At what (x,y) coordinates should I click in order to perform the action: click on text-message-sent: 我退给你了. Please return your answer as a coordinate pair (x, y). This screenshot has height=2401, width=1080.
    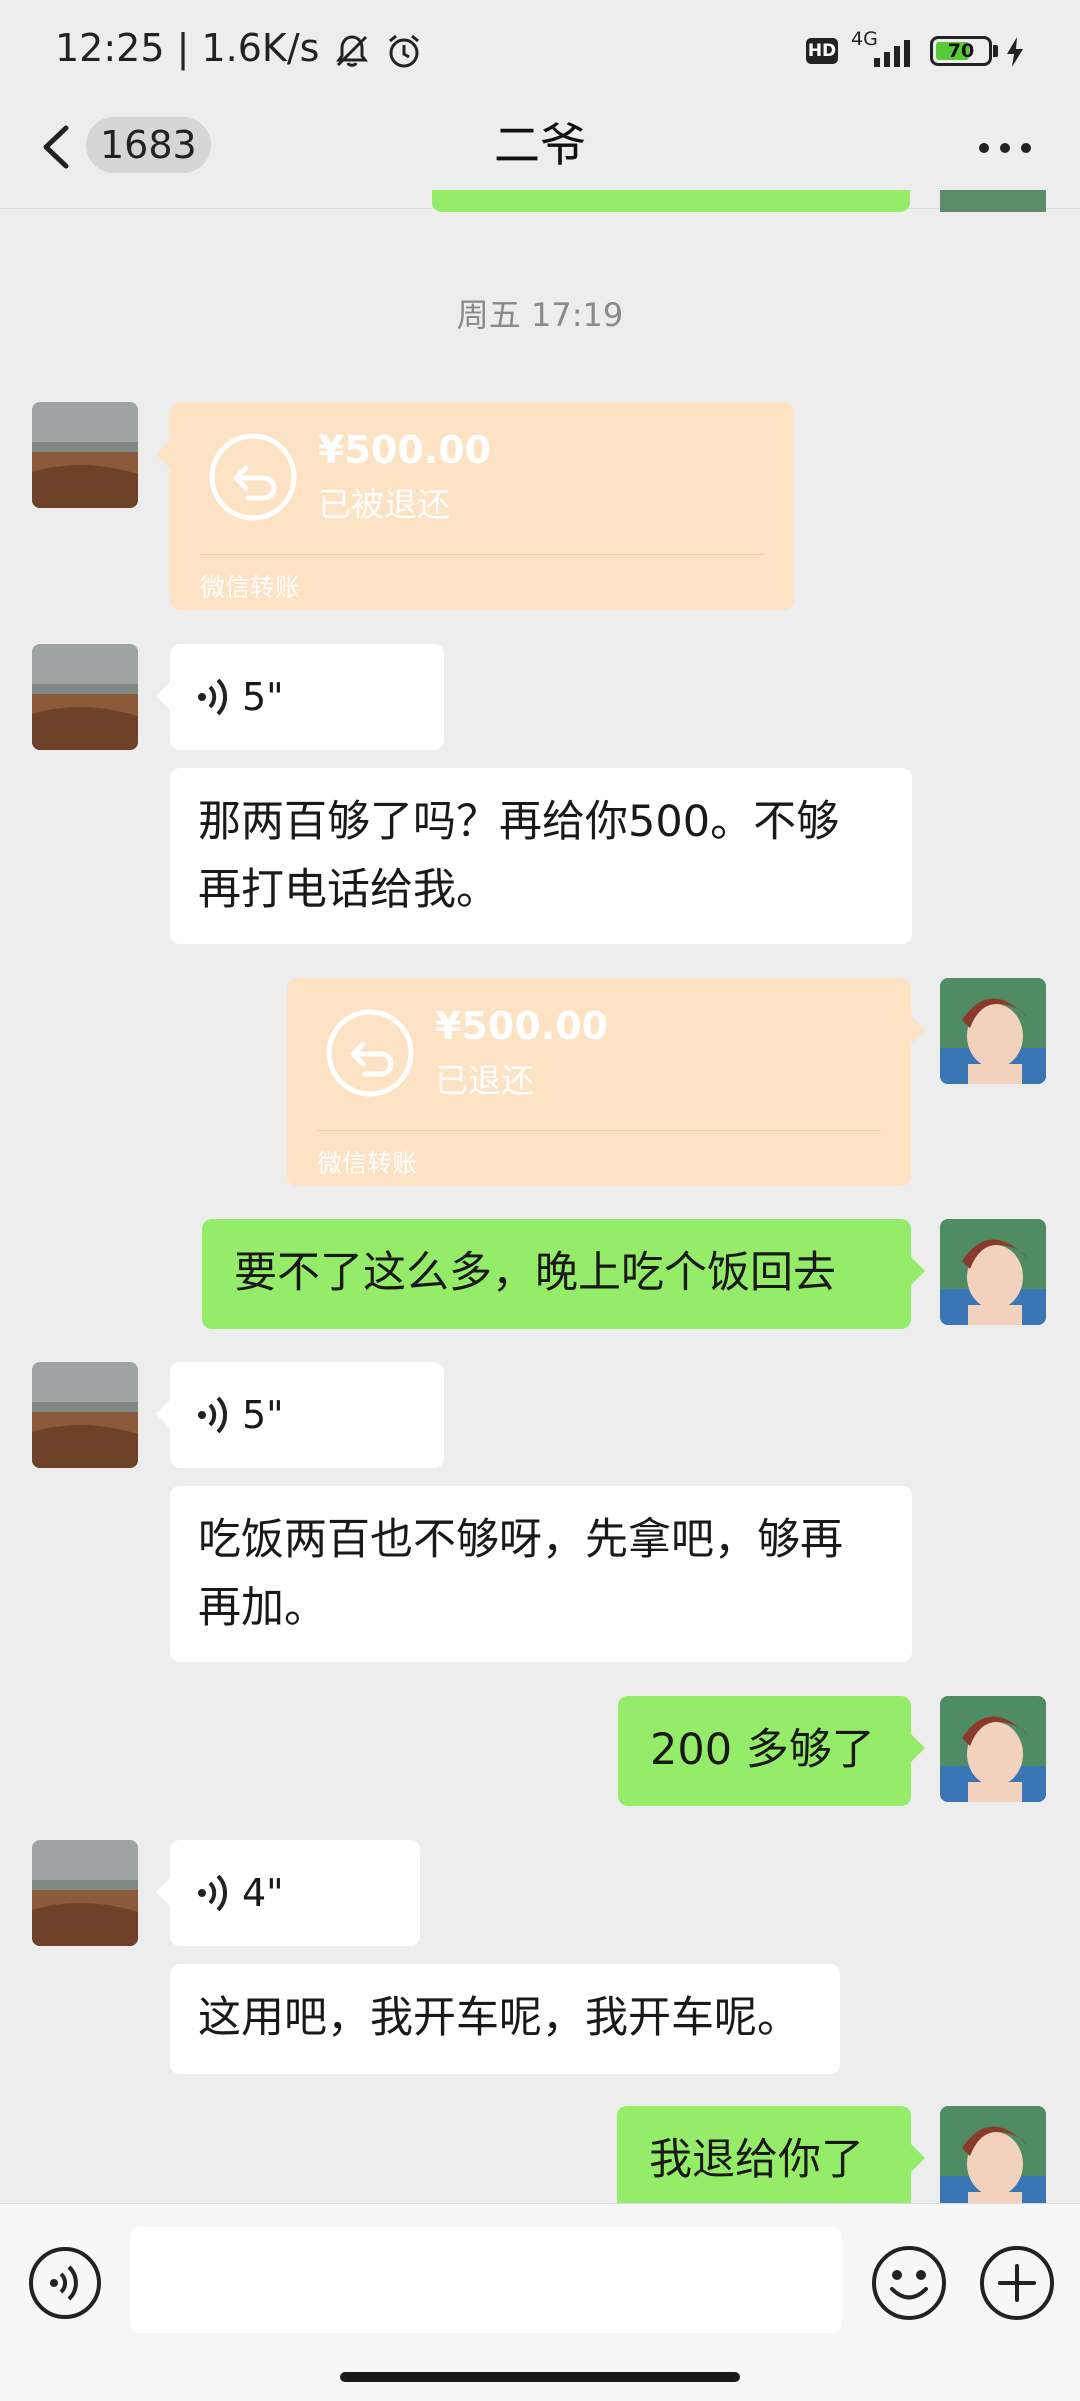
    Looking at the image, I should click on (771, 2161).